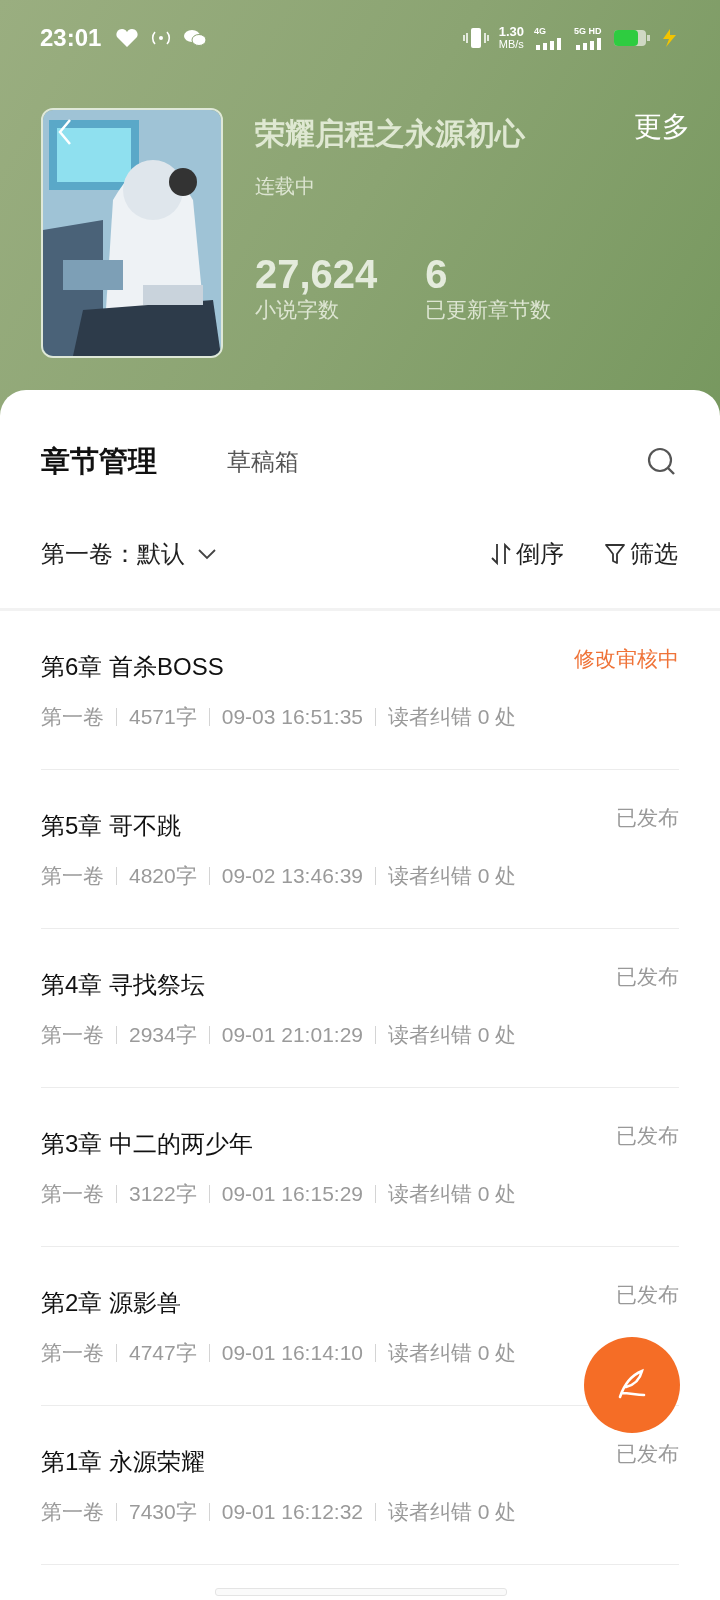 This screenshot has width=720, height=1600. What do you see at coordinates (147, 1144) in the screenshot?
I see `chapter-title: 第3章 中二的两少年` at bounding box center [147, 1144].